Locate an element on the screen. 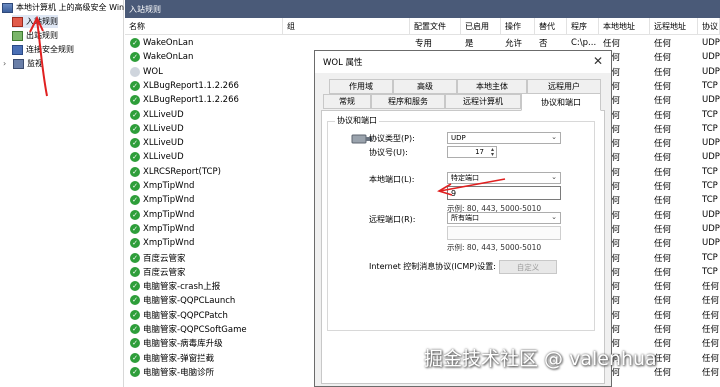 The height and width of the screenshot is (387, 720). tab-protocols-ports: 协议和端口 is located at coordinates (561, 102).